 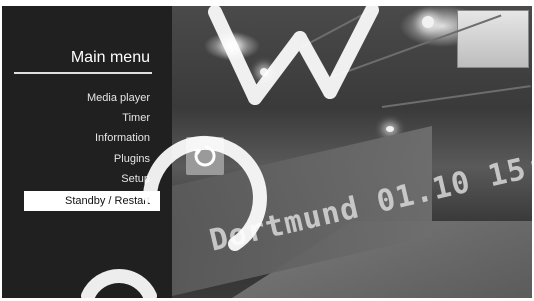 What do you see at coordinates (92, 201) in the screenshot?
I see `menu-item-standby-restart: Standby / Restart` at bounding box center [92, 201].